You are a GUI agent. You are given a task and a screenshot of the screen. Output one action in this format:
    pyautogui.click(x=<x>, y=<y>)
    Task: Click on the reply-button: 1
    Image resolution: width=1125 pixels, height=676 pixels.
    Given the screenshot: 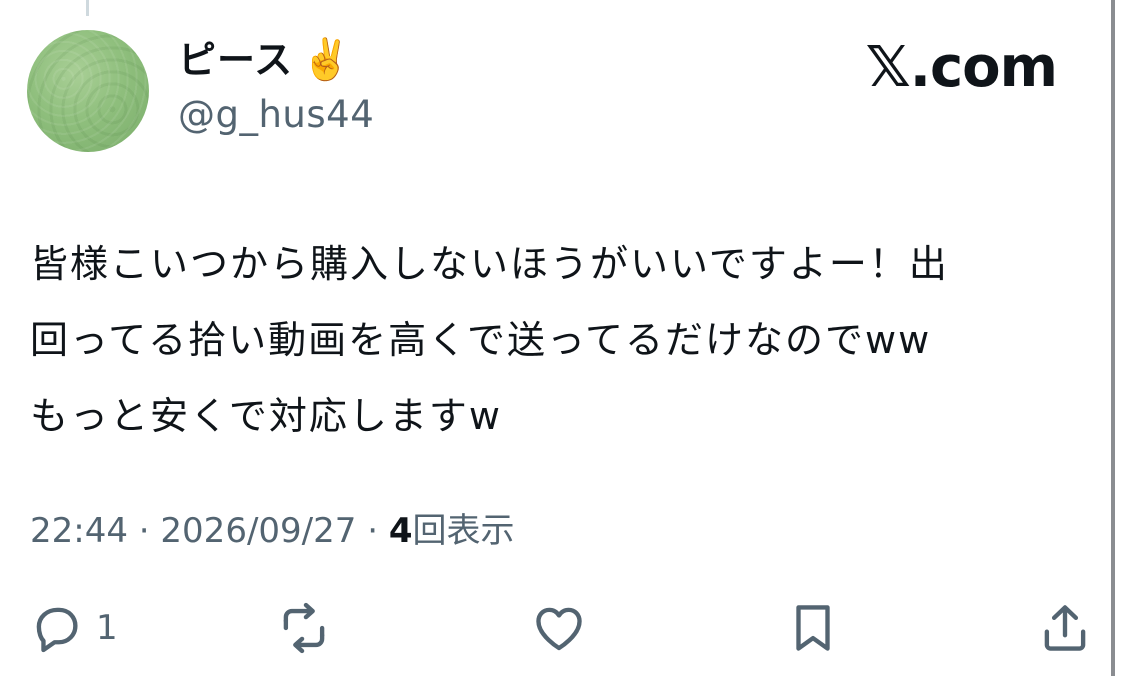 What is the action you would take?
    pyautogui.click(x=73, y=628)
    